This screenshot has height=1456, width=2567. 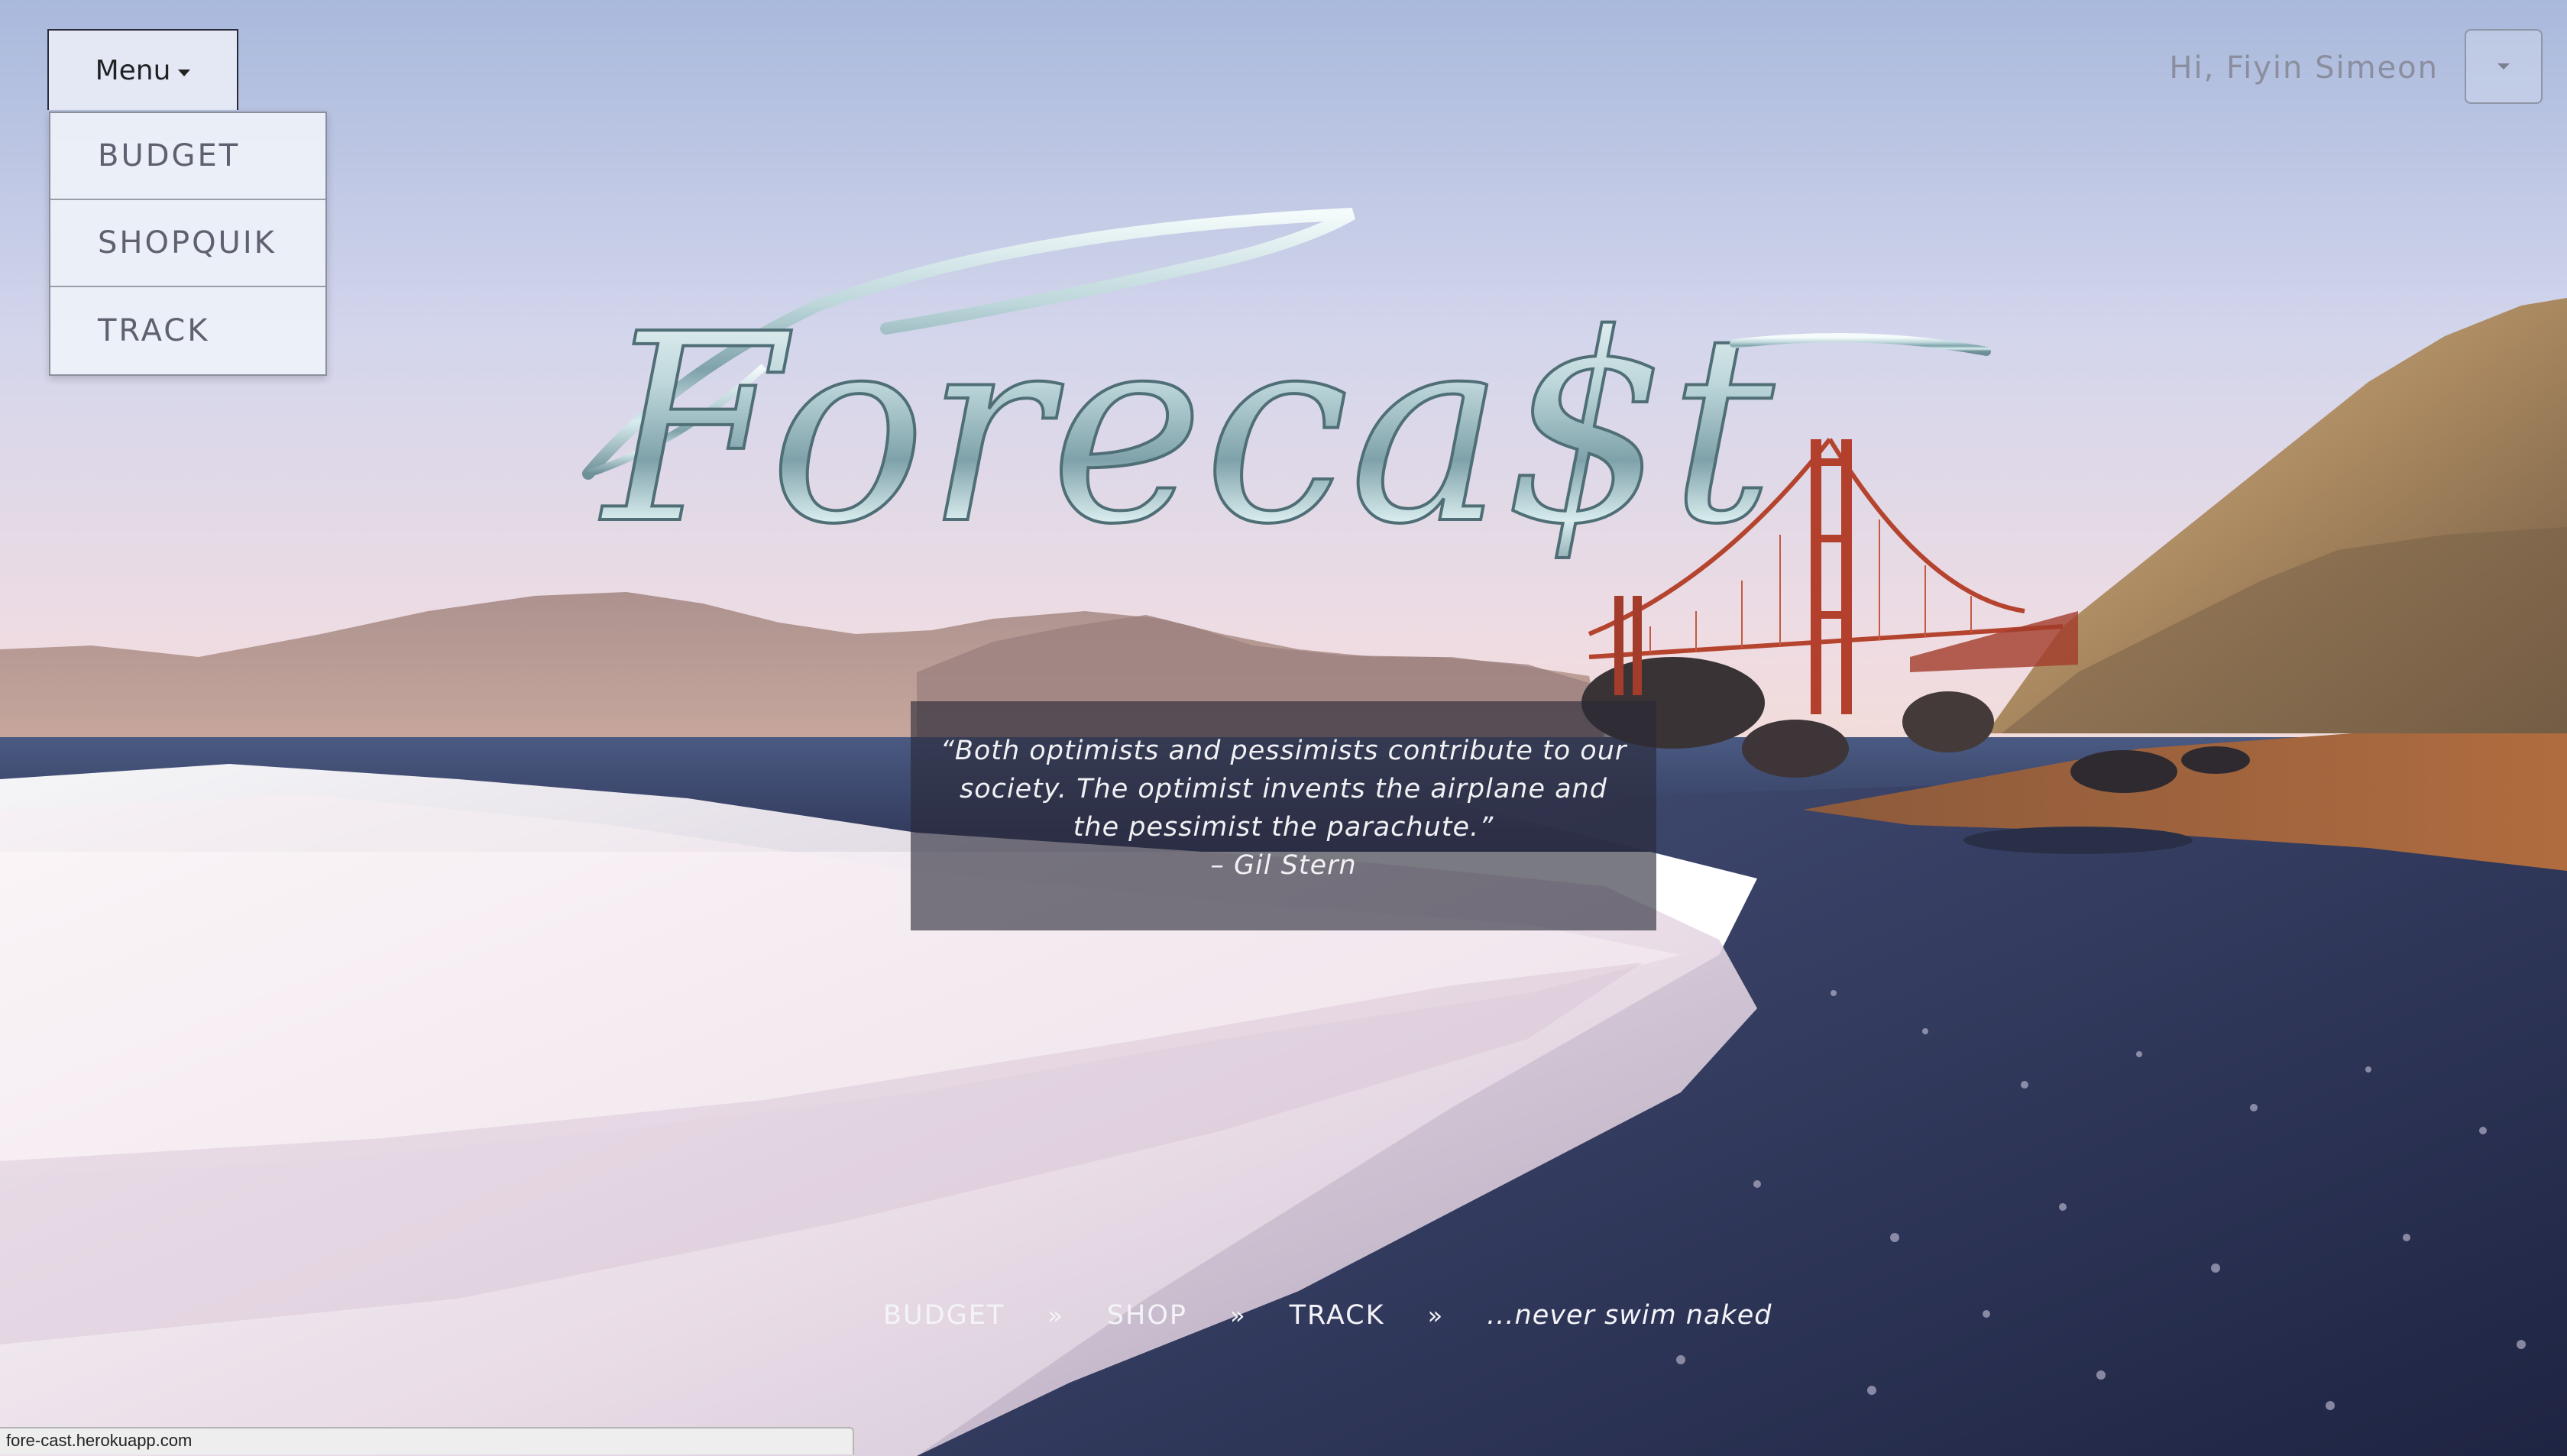 I want to click on status-bar-url: fore-cast.herokuapp.com, so click(x=427, y=1440).